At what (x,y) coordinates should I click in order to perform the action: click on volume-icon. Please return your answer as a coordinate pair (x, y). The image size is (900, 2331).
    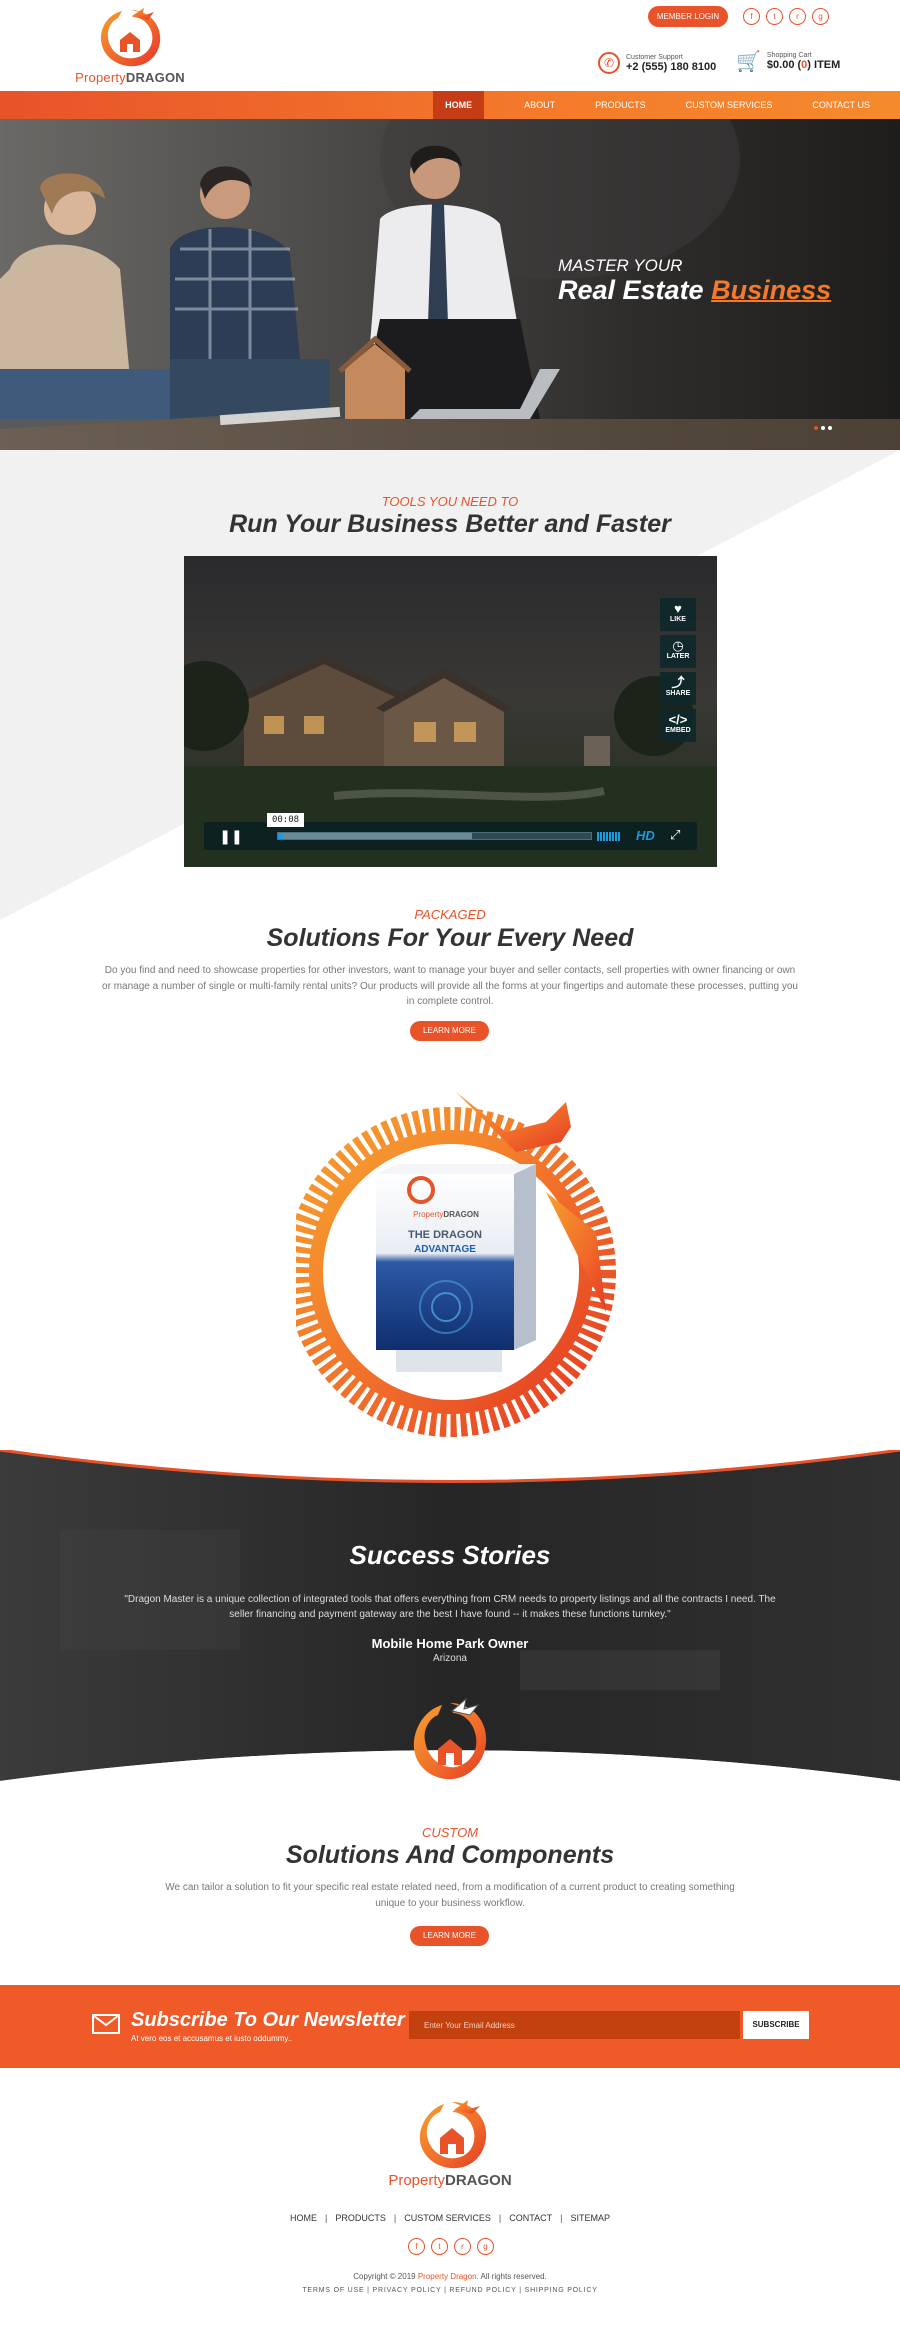
    Looking at the image, I should click on (608, 836).